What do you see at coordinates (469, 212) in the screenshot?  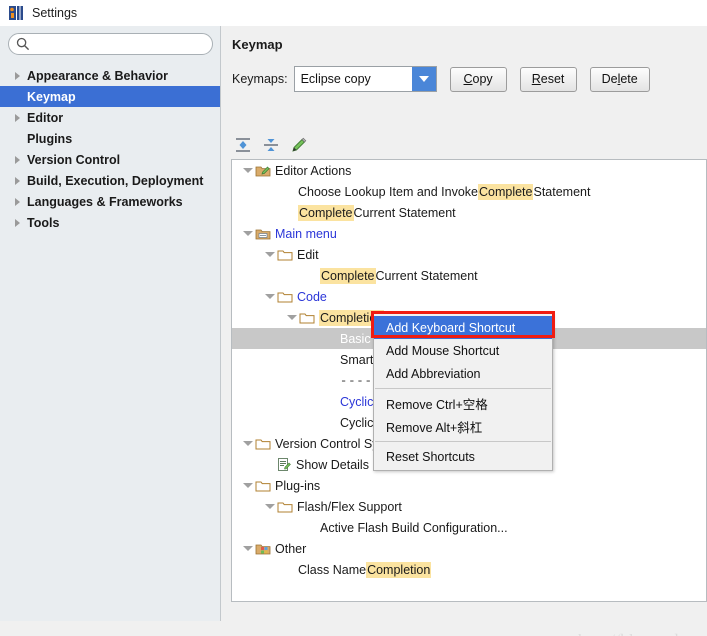 I see `tree-row-complete-current-statement-editor: Complete Current Statement` at bounding box center [469, 212].